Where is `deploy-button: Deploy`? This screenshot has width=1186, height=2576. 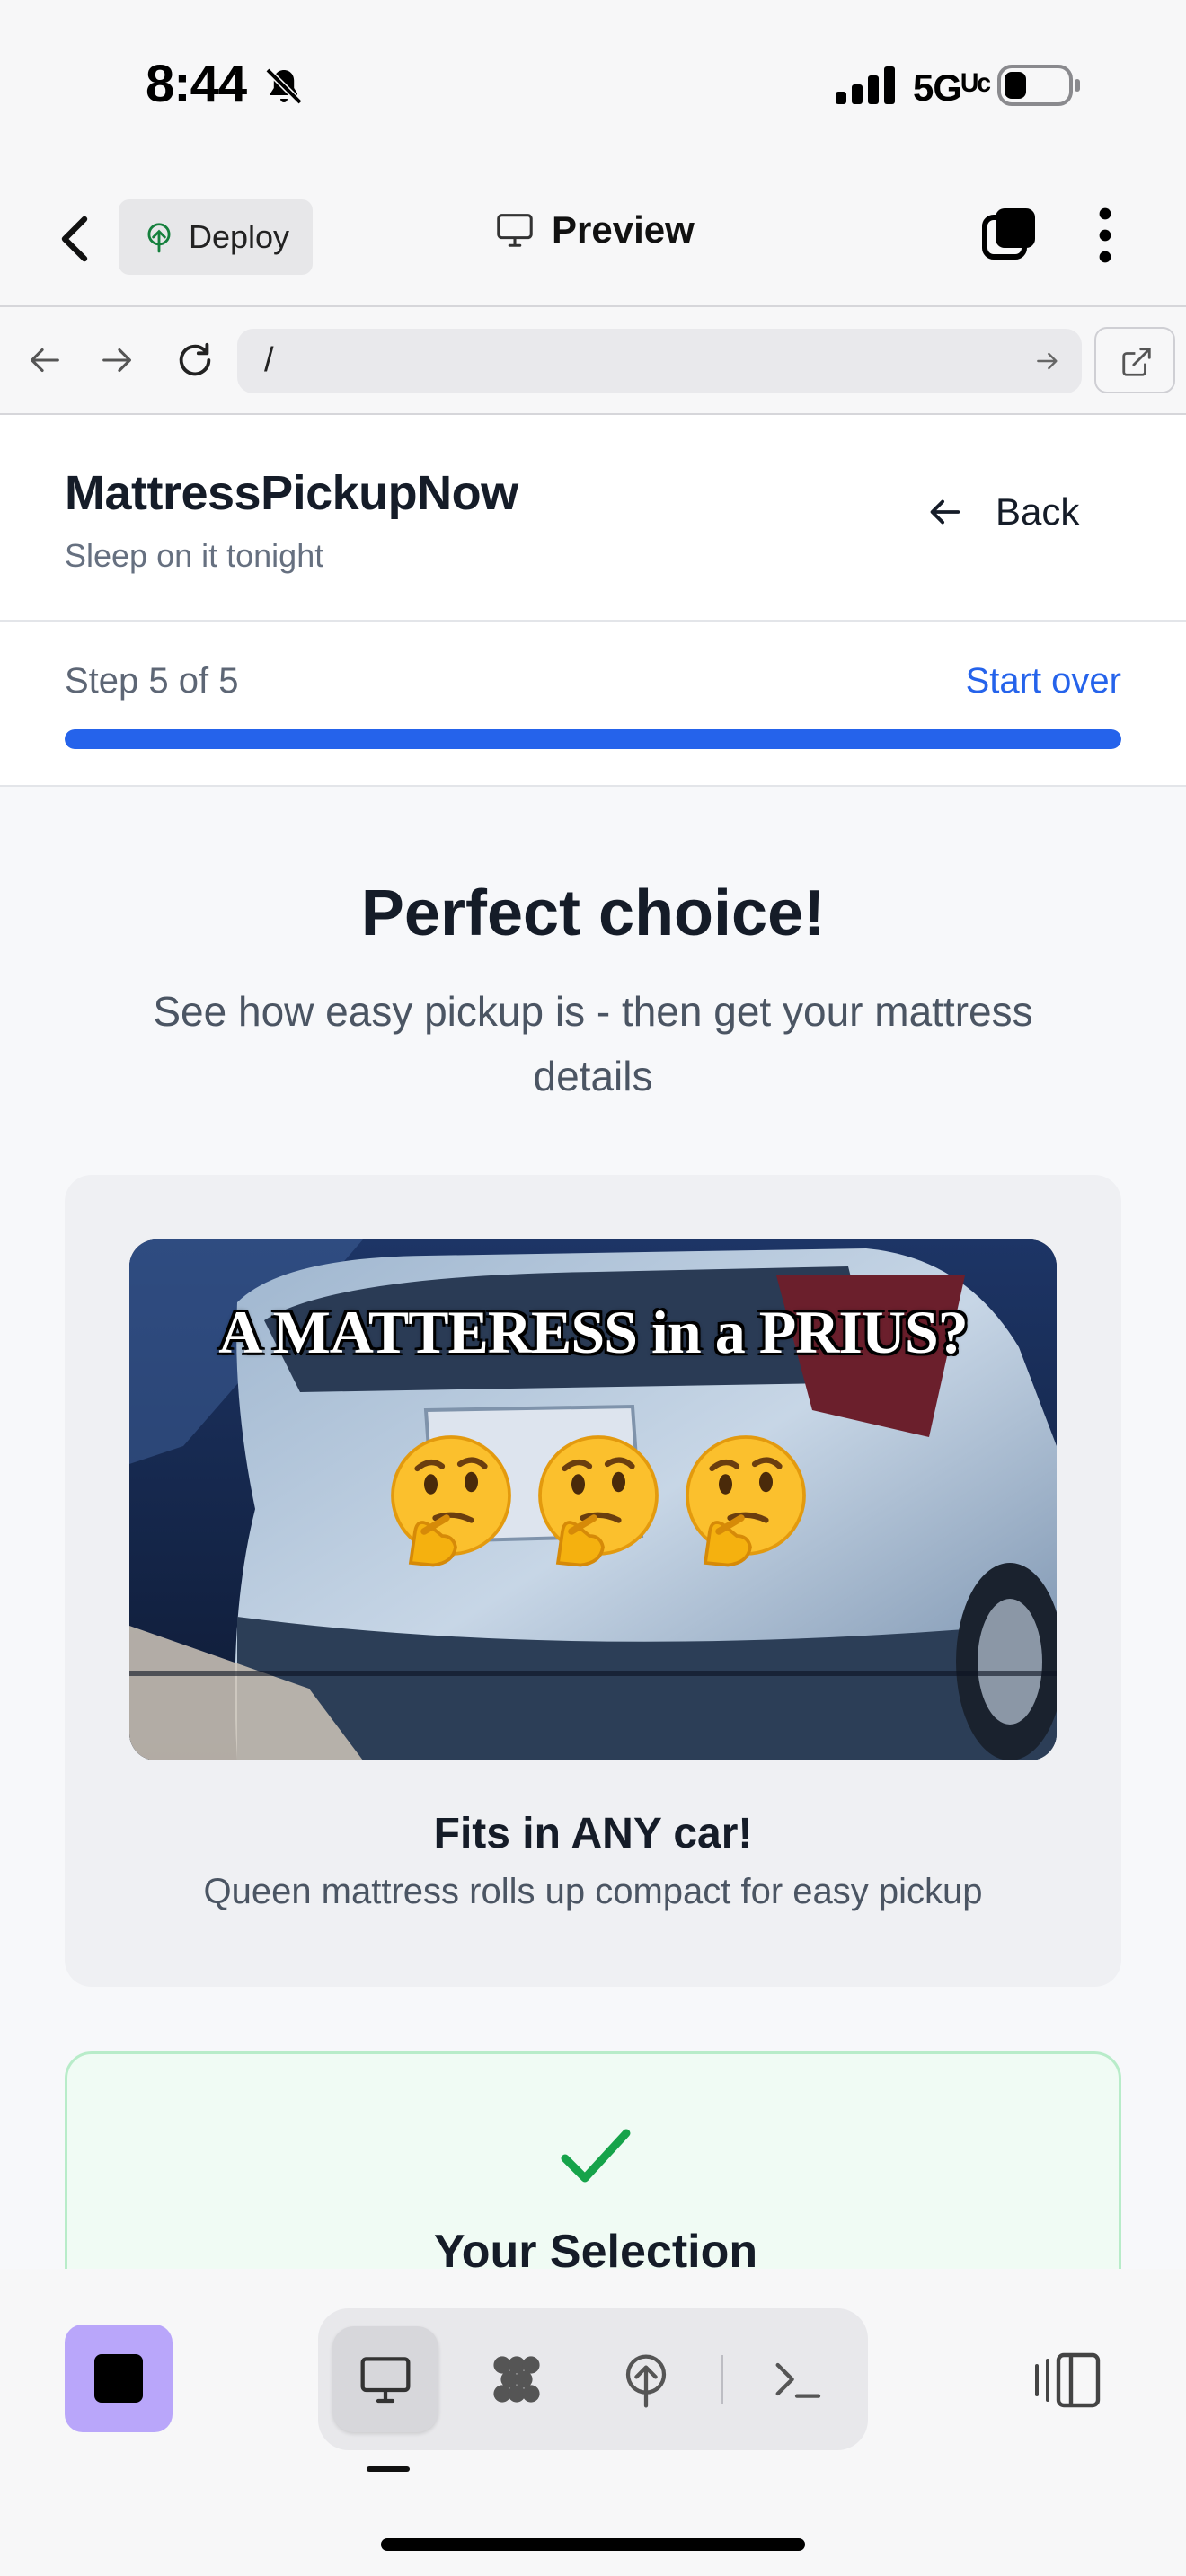 deploy-button: Deploy is located at coordinates (216, 237).